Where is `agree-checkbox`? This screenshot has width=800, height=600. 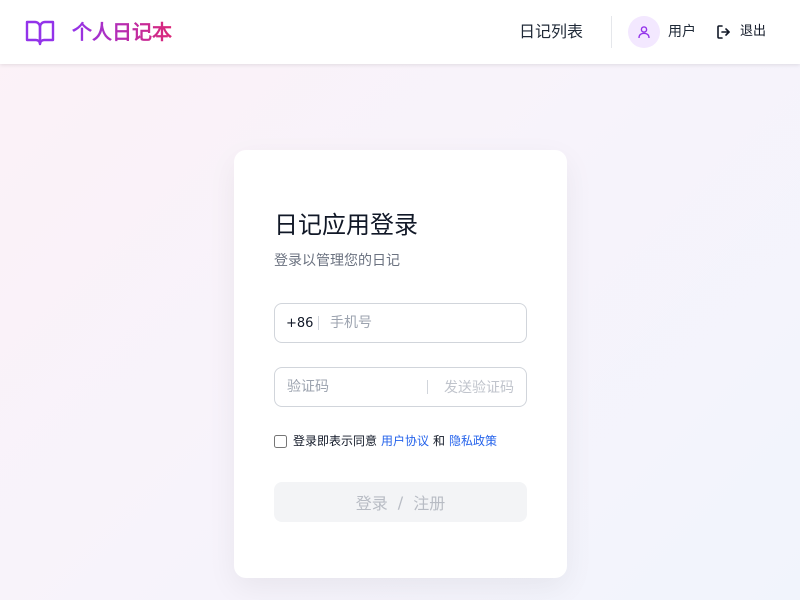
agree-checkbox is located at coordinates (280, 441).